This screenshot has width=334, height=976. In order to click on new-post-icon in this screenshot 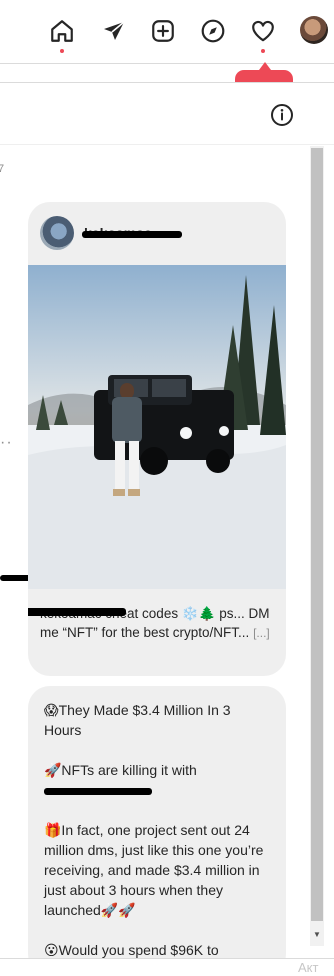, I will do `click(163, 31)`.